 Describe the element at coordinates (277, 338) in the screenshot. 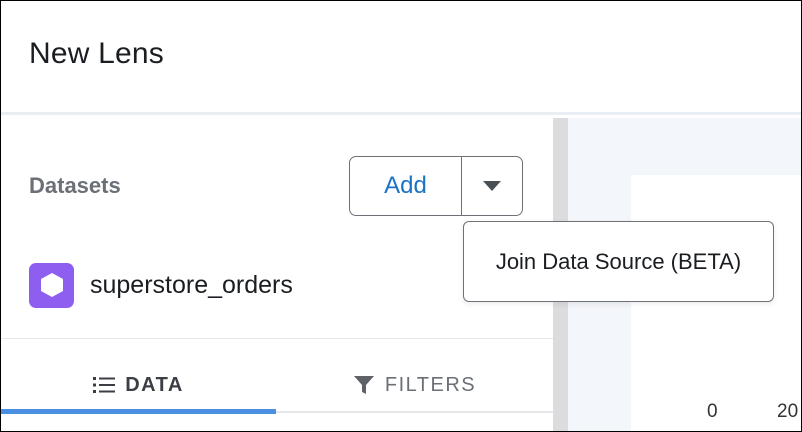

I see `section-divider` at that location.